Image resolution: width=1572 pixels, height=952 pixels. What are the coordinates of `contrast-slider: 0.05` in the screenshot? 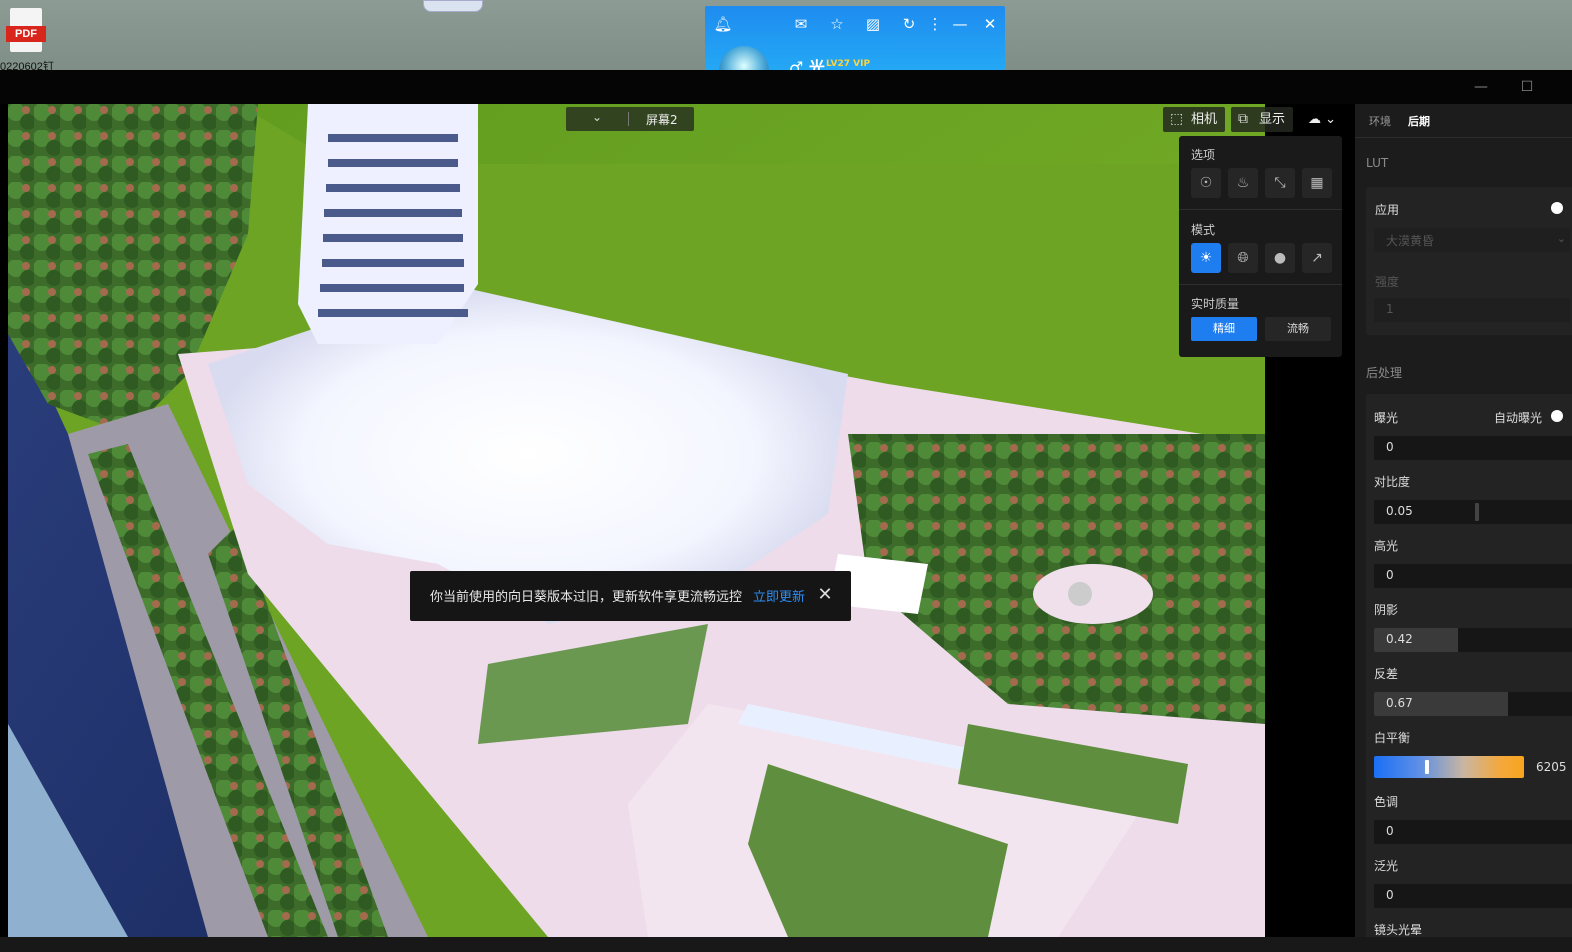 It's located at (1473, 512).